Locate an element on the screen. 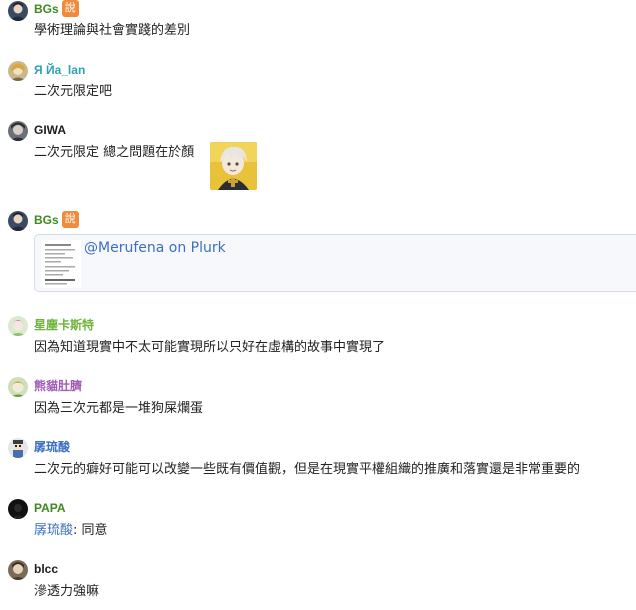 The image size is (636, 610). message-text: 因為三次元都是一堆狗屎爛蛋 is located at coordinates (119, 408).